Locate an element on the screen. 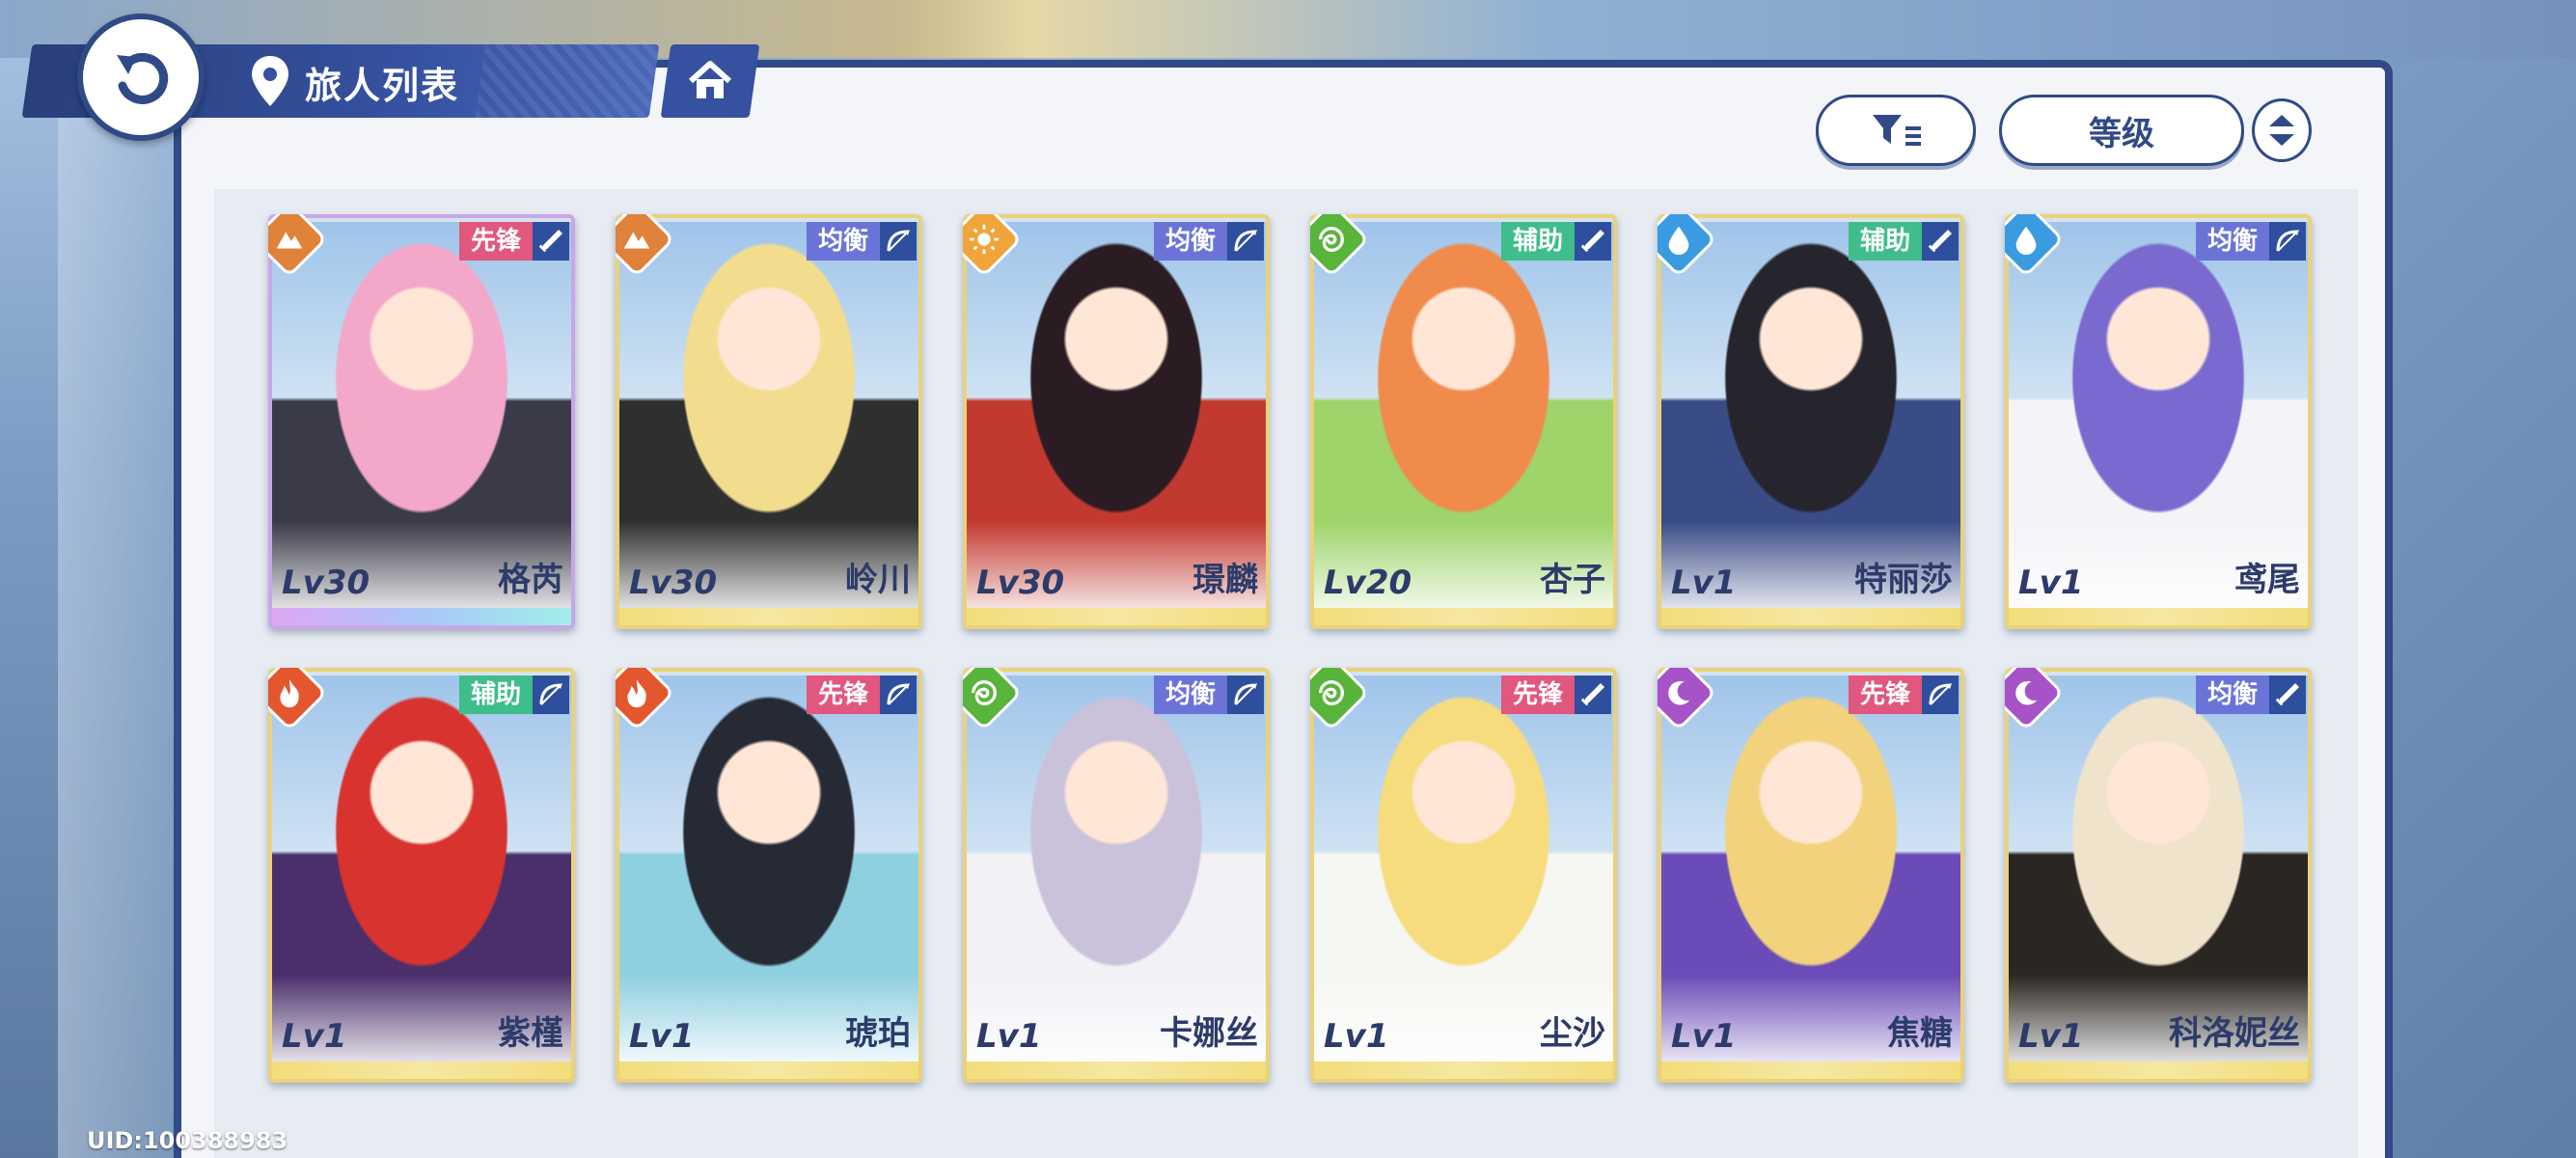 Image resolution: width=2576 pixels, height=1158 pixels. filter-icon is located at coordinates (1897, 130).